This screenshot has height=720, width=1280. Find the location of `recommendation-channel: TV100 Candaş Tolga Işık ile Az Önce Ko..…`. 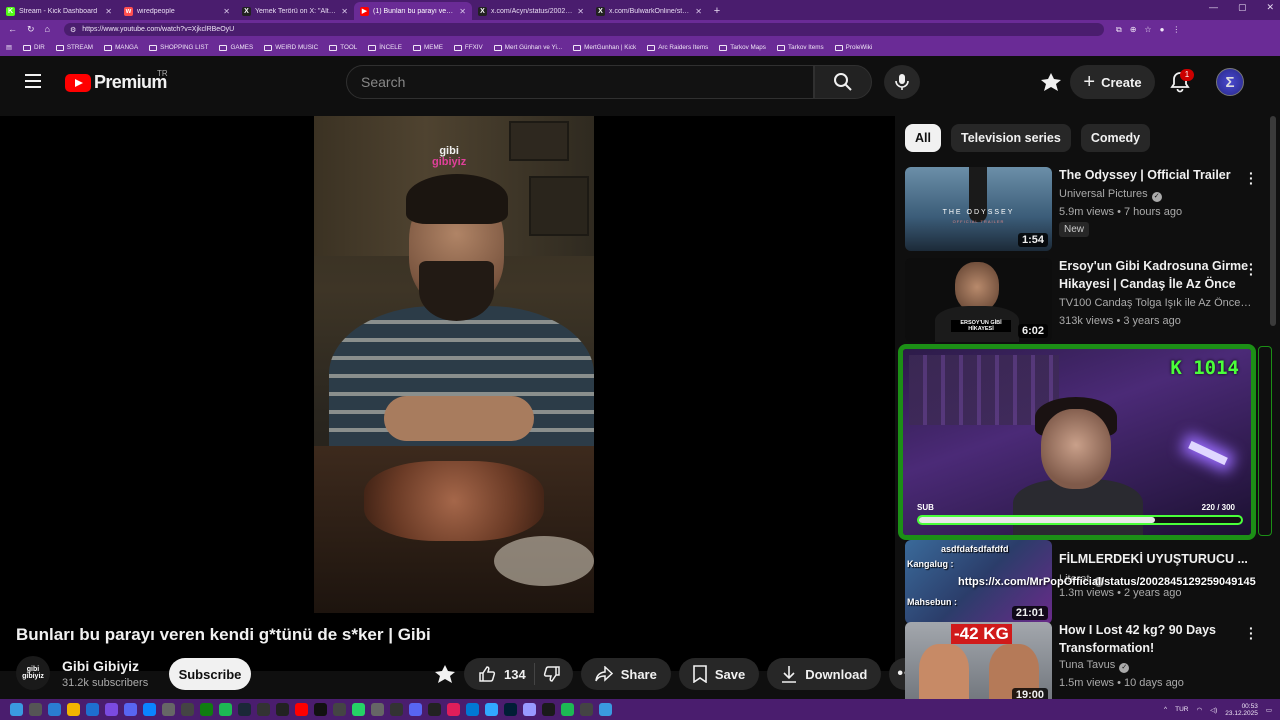

recommendation-channel: TV100 Candaş Tolga Işık ile Az Önce Ko..… is located at coordinates (1156, 303).